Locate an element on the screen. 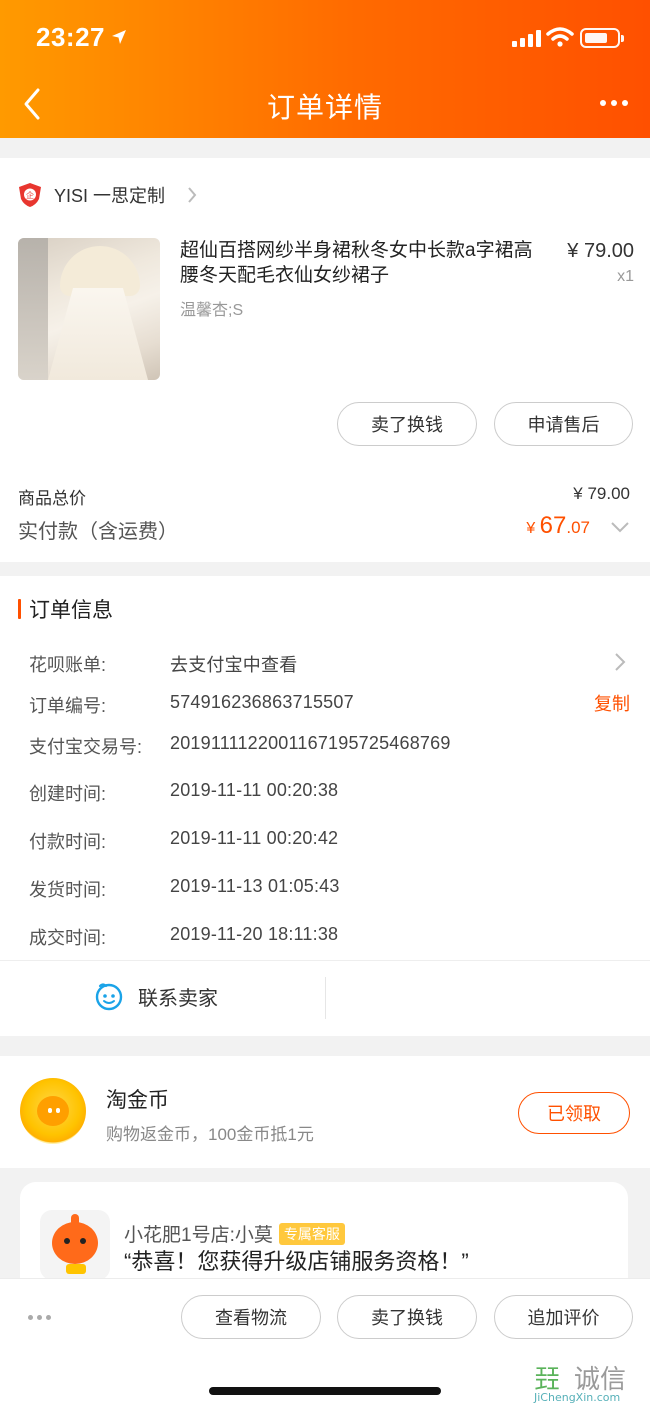  chevron-down-icon is located at coordinates (620, 527).